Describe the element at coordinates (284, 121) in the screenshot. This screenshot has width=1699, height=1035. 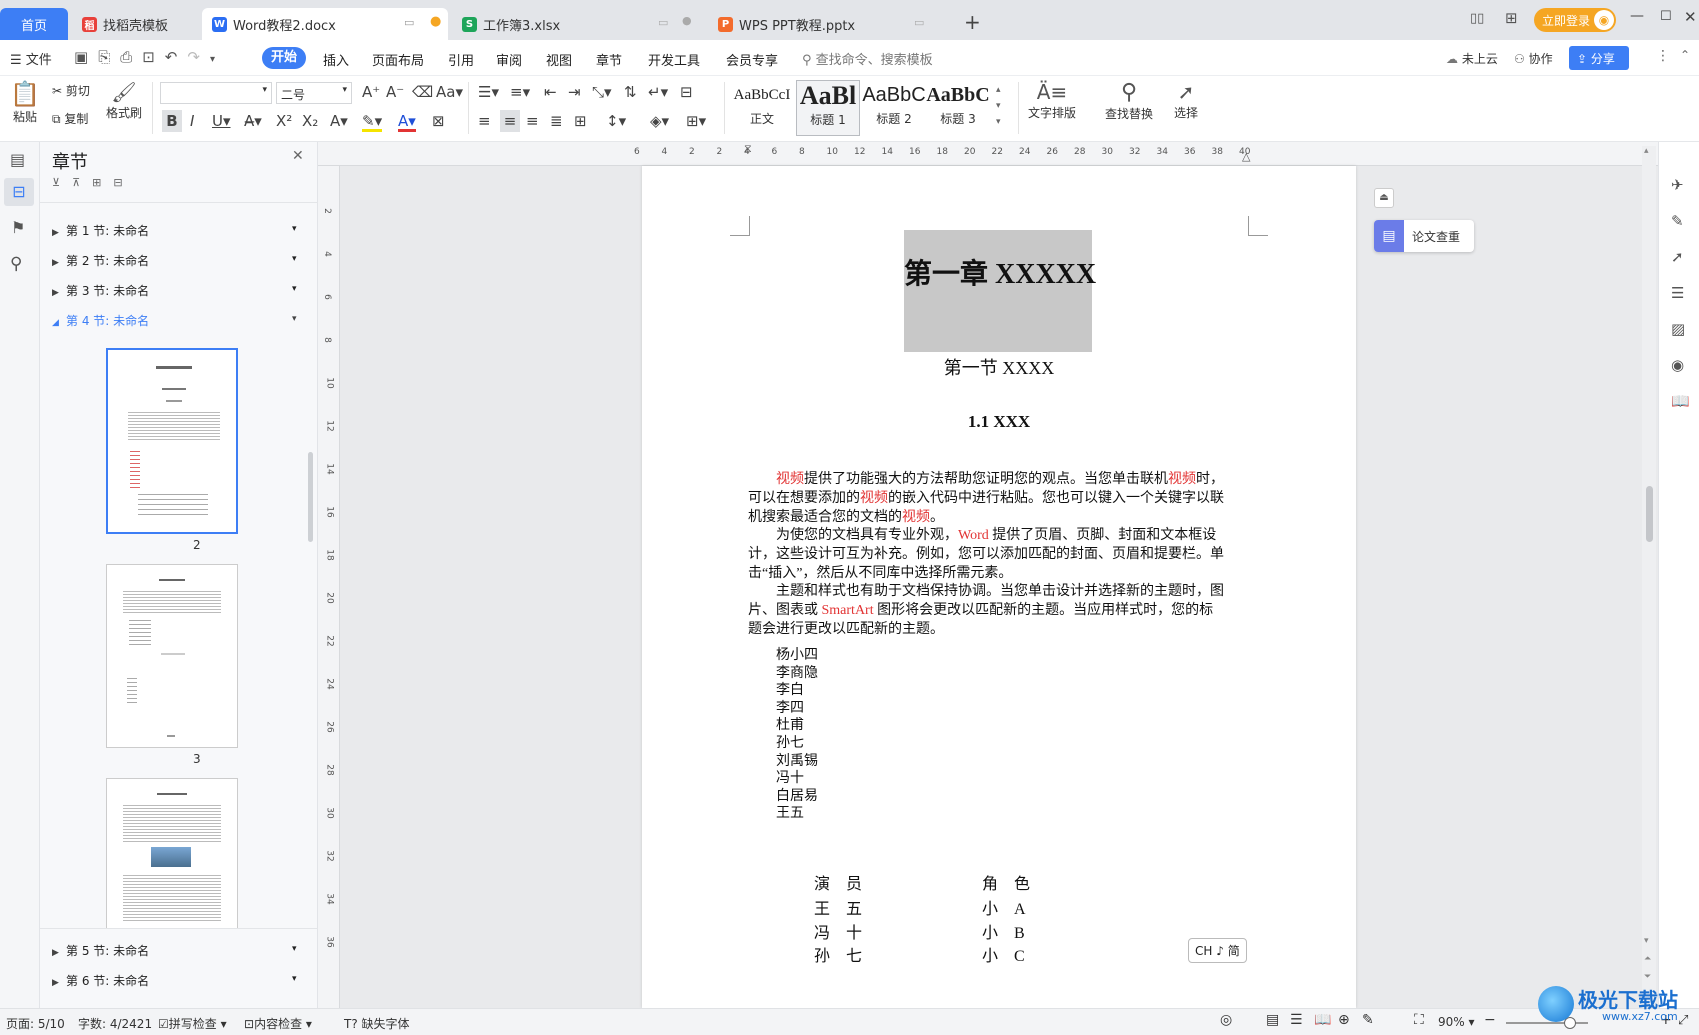
I see `superscript-icon: X²` at that location.